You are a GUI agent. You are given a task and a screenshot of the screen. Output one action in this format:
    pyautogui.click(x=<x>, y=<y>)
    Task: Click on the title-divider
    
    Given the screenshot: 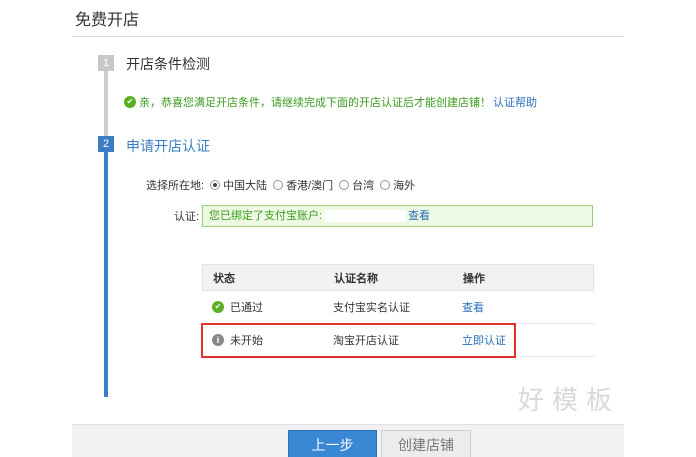 What is the action you would take?
    pyautogui.click(x=348, y=36)
    